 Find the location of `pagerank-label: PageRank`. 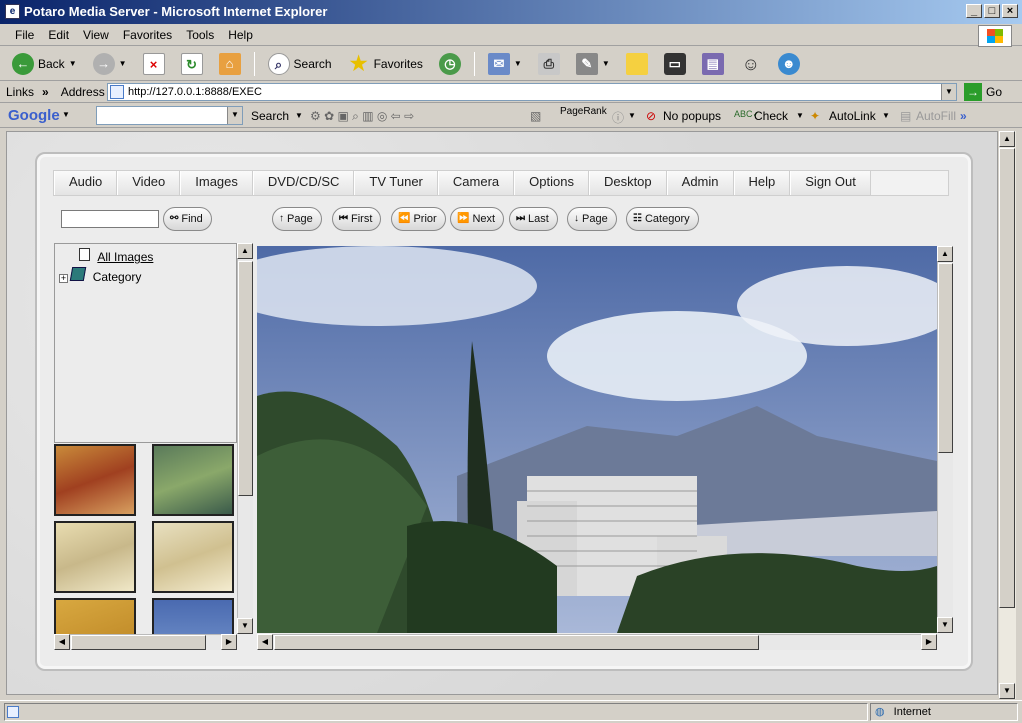

pagerank-label: PageRank is located at coordinates (583, 111).